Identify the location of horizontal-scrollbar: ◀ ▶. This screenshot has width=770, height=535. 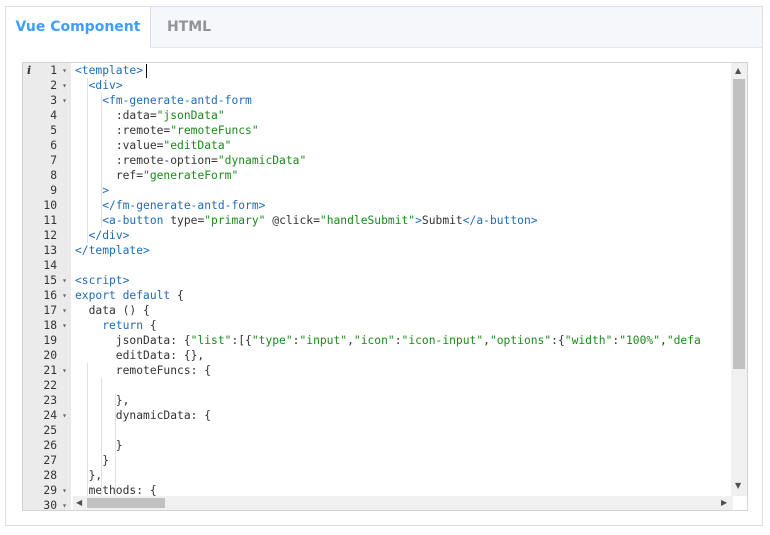
(403, 503).